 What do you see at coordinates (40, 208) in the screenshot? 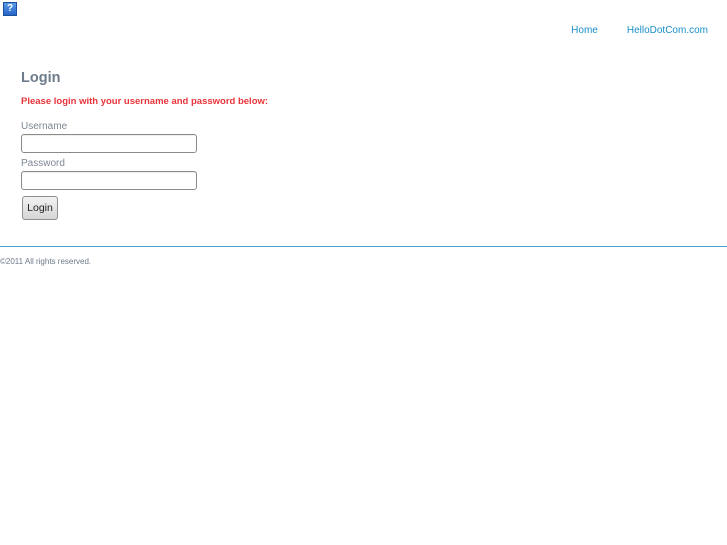
I see `login-button: Login` at bounding box center [40, 208].